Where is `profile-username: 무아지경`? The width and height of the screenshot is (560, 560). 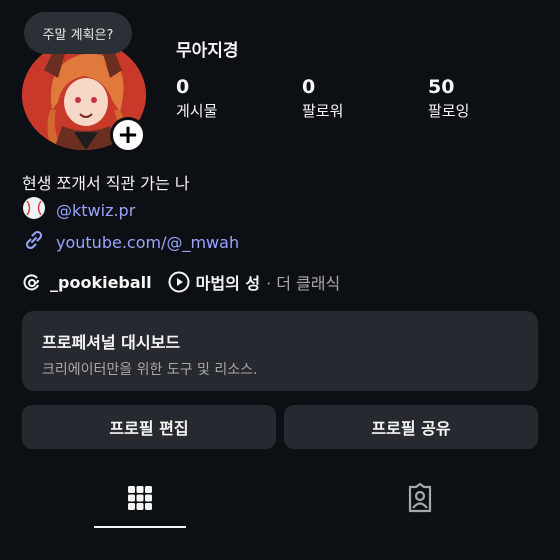 profile-username: 무아지경 is located at coordinates (207, 51).